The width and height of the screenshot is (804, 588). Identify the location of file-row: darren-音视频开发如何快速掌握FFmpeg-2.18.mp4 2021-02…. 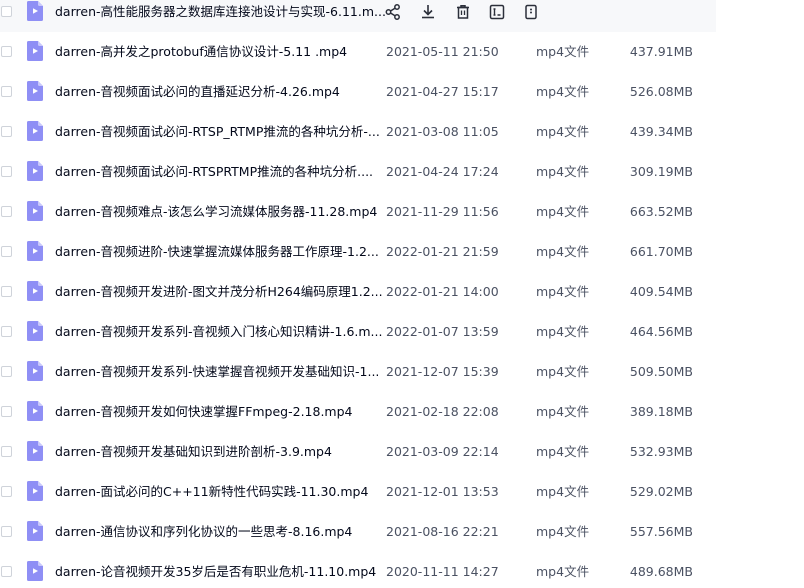
(358, 412).